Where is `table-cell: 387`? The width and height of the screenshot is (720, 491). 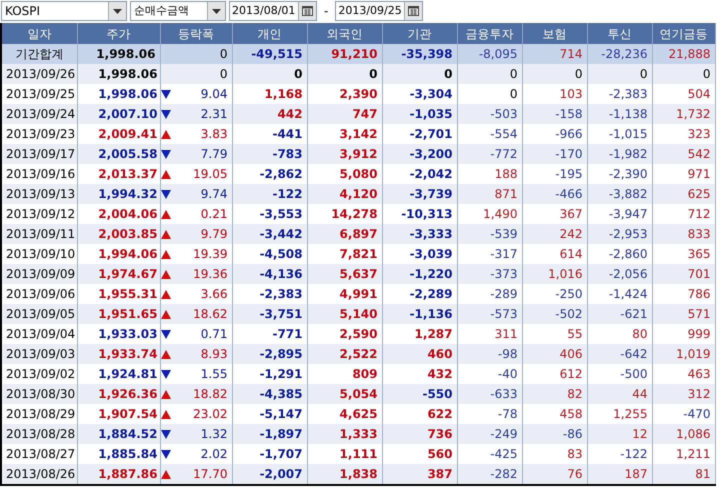
table-cell: 387 is located at coordinates (419, 474).